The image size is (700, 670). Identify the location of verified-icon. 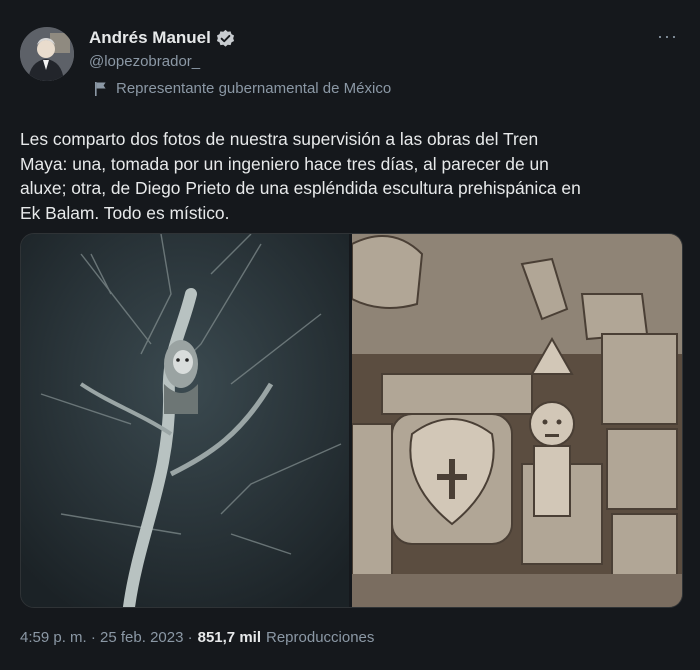
(225, 38).